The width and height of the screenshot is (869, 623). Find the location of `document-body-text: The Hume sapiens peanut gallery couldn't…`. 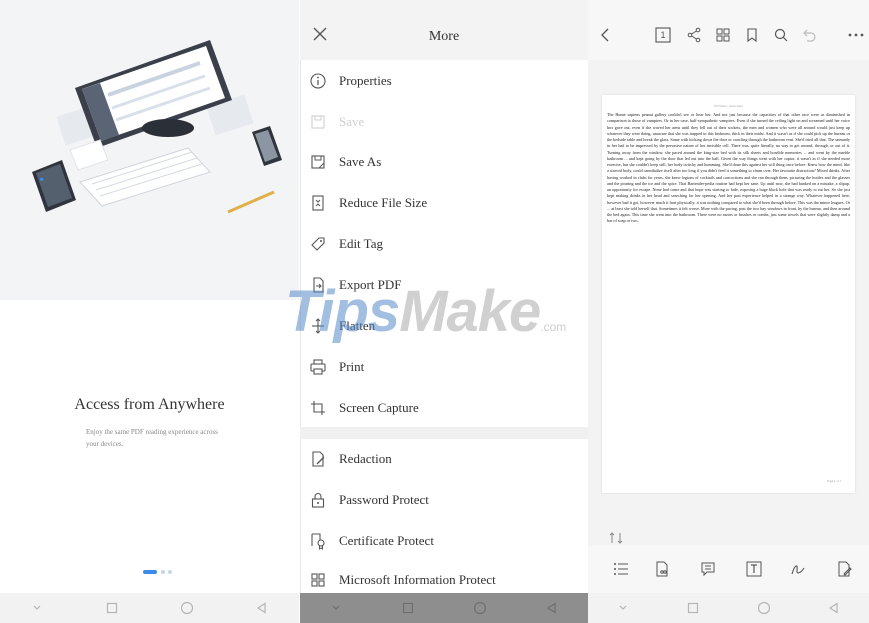

document-body-text: The Hume sapiens peanut gallery couldn't… is located at coordinates (728, 168).